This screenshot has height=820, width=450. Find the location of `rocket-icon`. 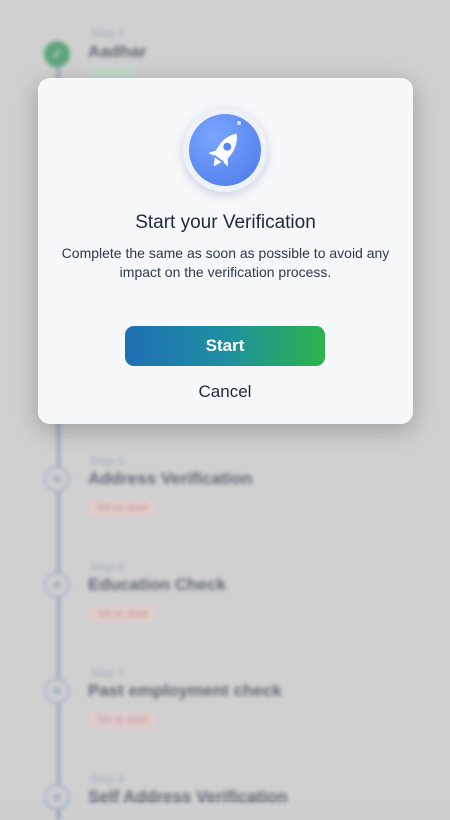

rocket-icon is located at coordinates (225, 150).